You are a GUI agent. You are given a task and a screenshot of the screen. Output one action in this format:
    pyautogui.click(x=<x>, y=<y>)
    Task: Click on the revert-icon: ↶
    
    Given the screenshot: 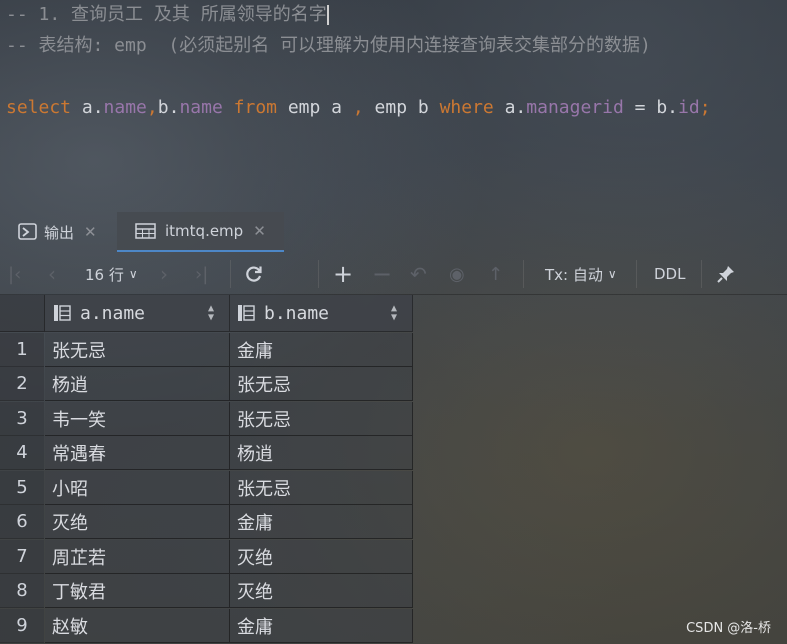 What is the action you would take?
    pyautogui.click(x=418, y=274)
    